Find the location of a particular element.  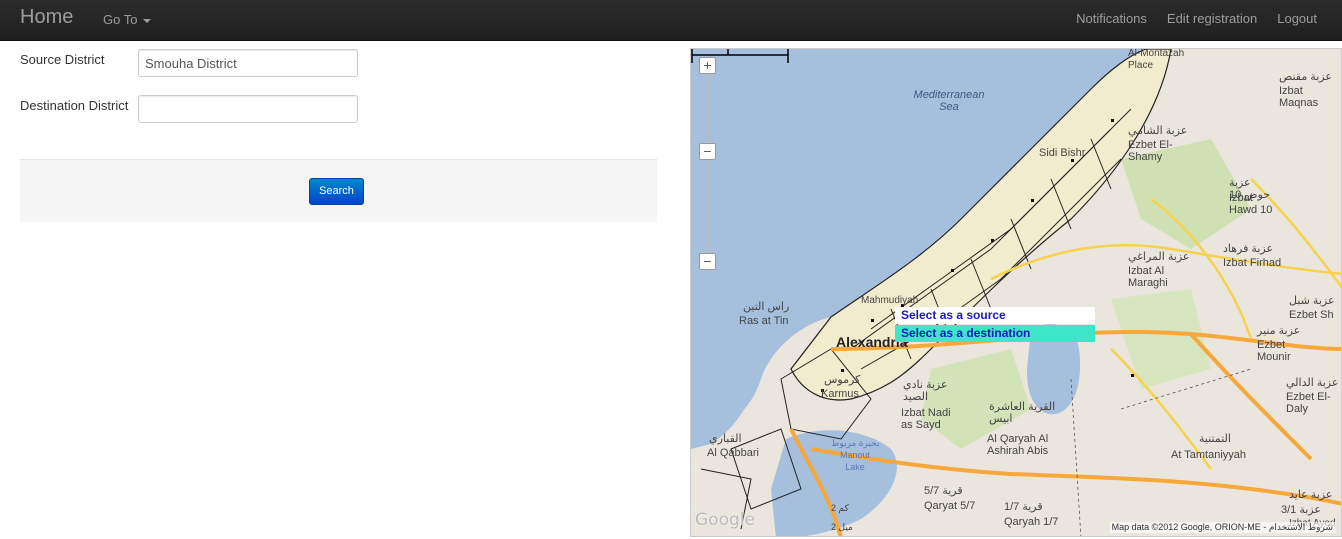

destination-district-input is located at coordinates (248, 109).